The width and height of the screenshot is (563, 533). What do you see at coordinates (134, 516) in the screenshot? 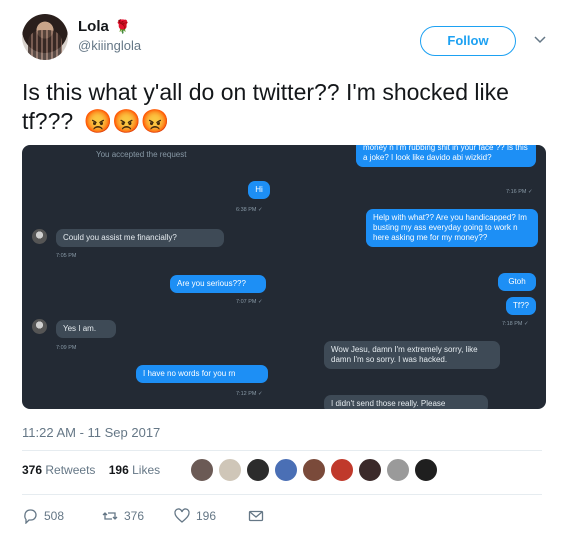
I see `retweet-count: 376` at bounding box center [134, 516].